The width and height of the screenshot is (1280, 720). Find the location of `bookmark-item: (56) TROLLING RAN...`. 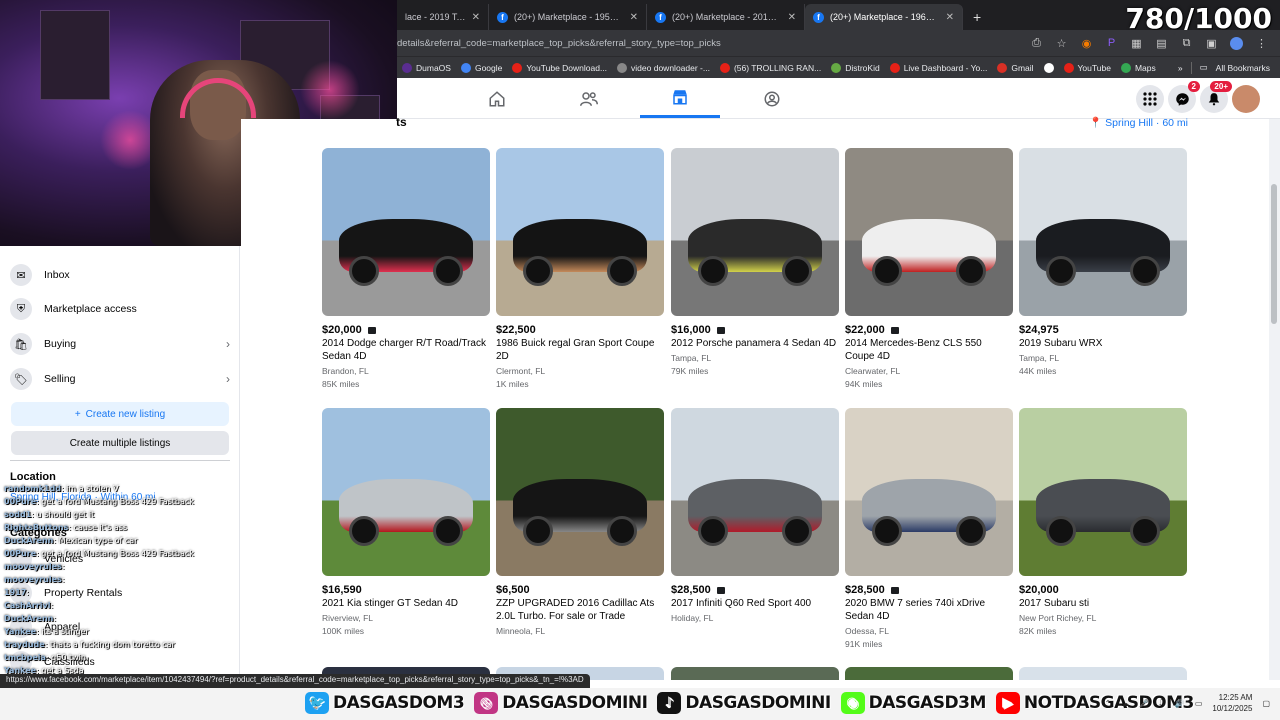

bookmark-item: (56) TROLLING RAN... is located at coordinates (770, 67).